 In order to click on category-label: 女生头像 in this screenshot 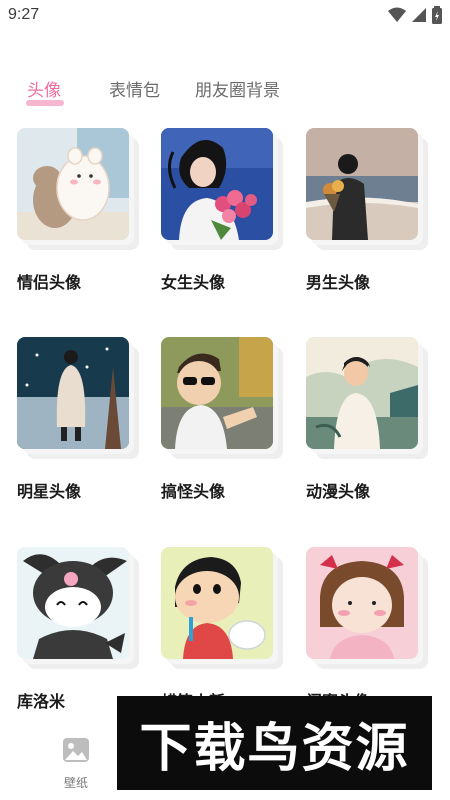, I will do `click(193, 282)`.